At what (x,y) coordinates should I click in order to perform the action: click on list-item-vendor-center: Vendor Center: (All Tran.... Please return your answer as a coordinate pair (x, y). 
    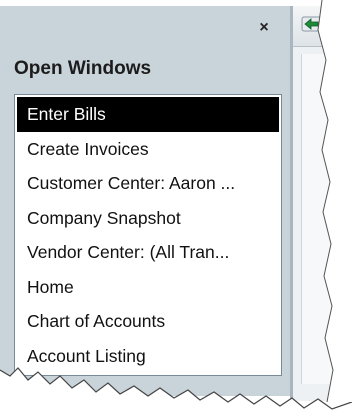
    Looking at the image, I should click on (148, 252).